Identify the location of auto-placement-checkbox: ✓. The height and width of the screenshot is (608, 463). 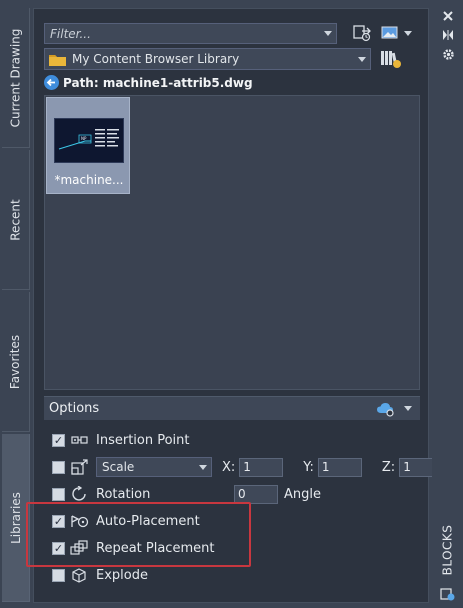
(58, 521).